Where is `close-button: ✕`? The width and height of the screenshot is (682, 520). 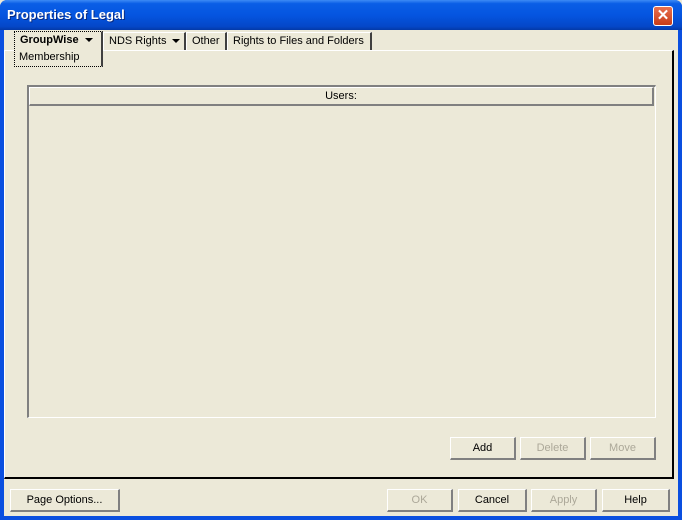
close-button: ✕ is located at coordinates (663, 16).